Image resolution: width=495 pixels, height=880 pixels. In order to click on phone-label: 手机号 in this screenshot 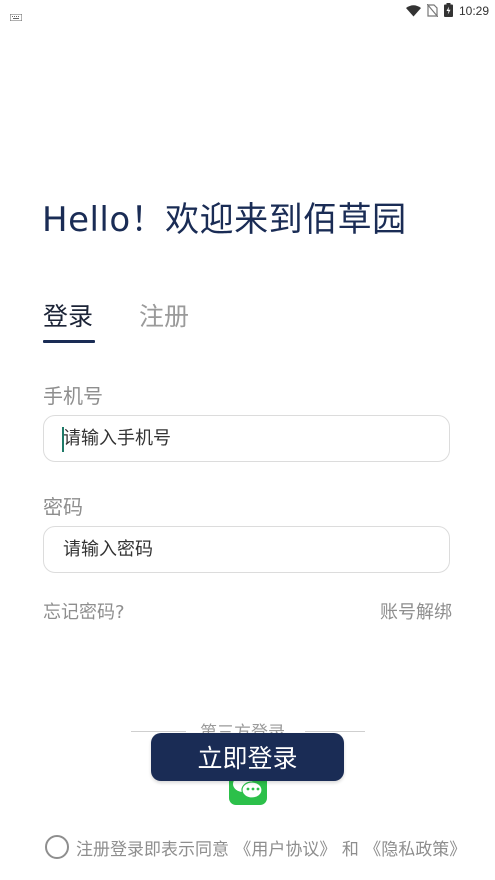, I will do `click(73, 396)`.